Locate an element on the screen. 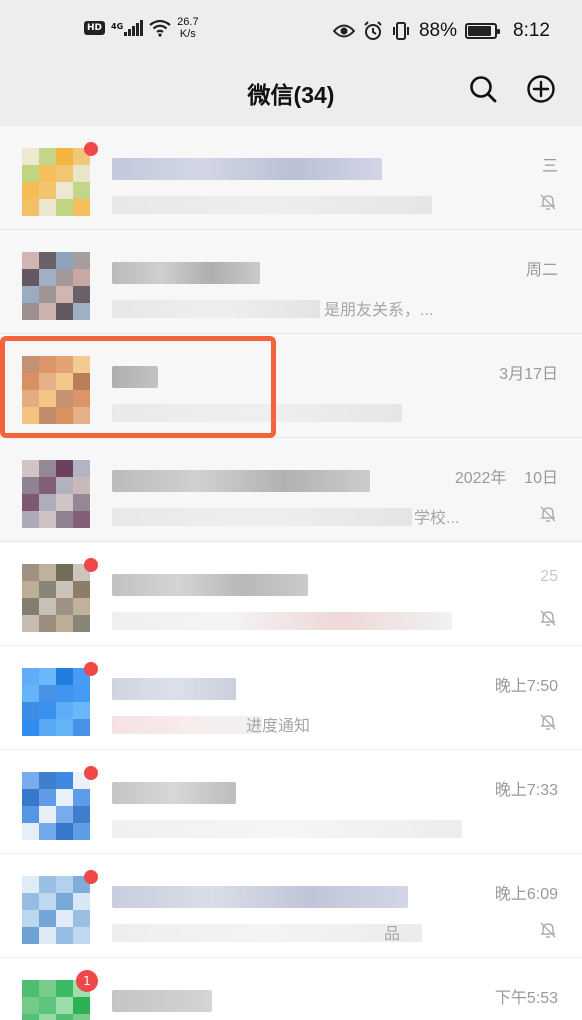 The height and width of the screenshot is (1020, 582). search-icon is located at coordinates (483, 89).